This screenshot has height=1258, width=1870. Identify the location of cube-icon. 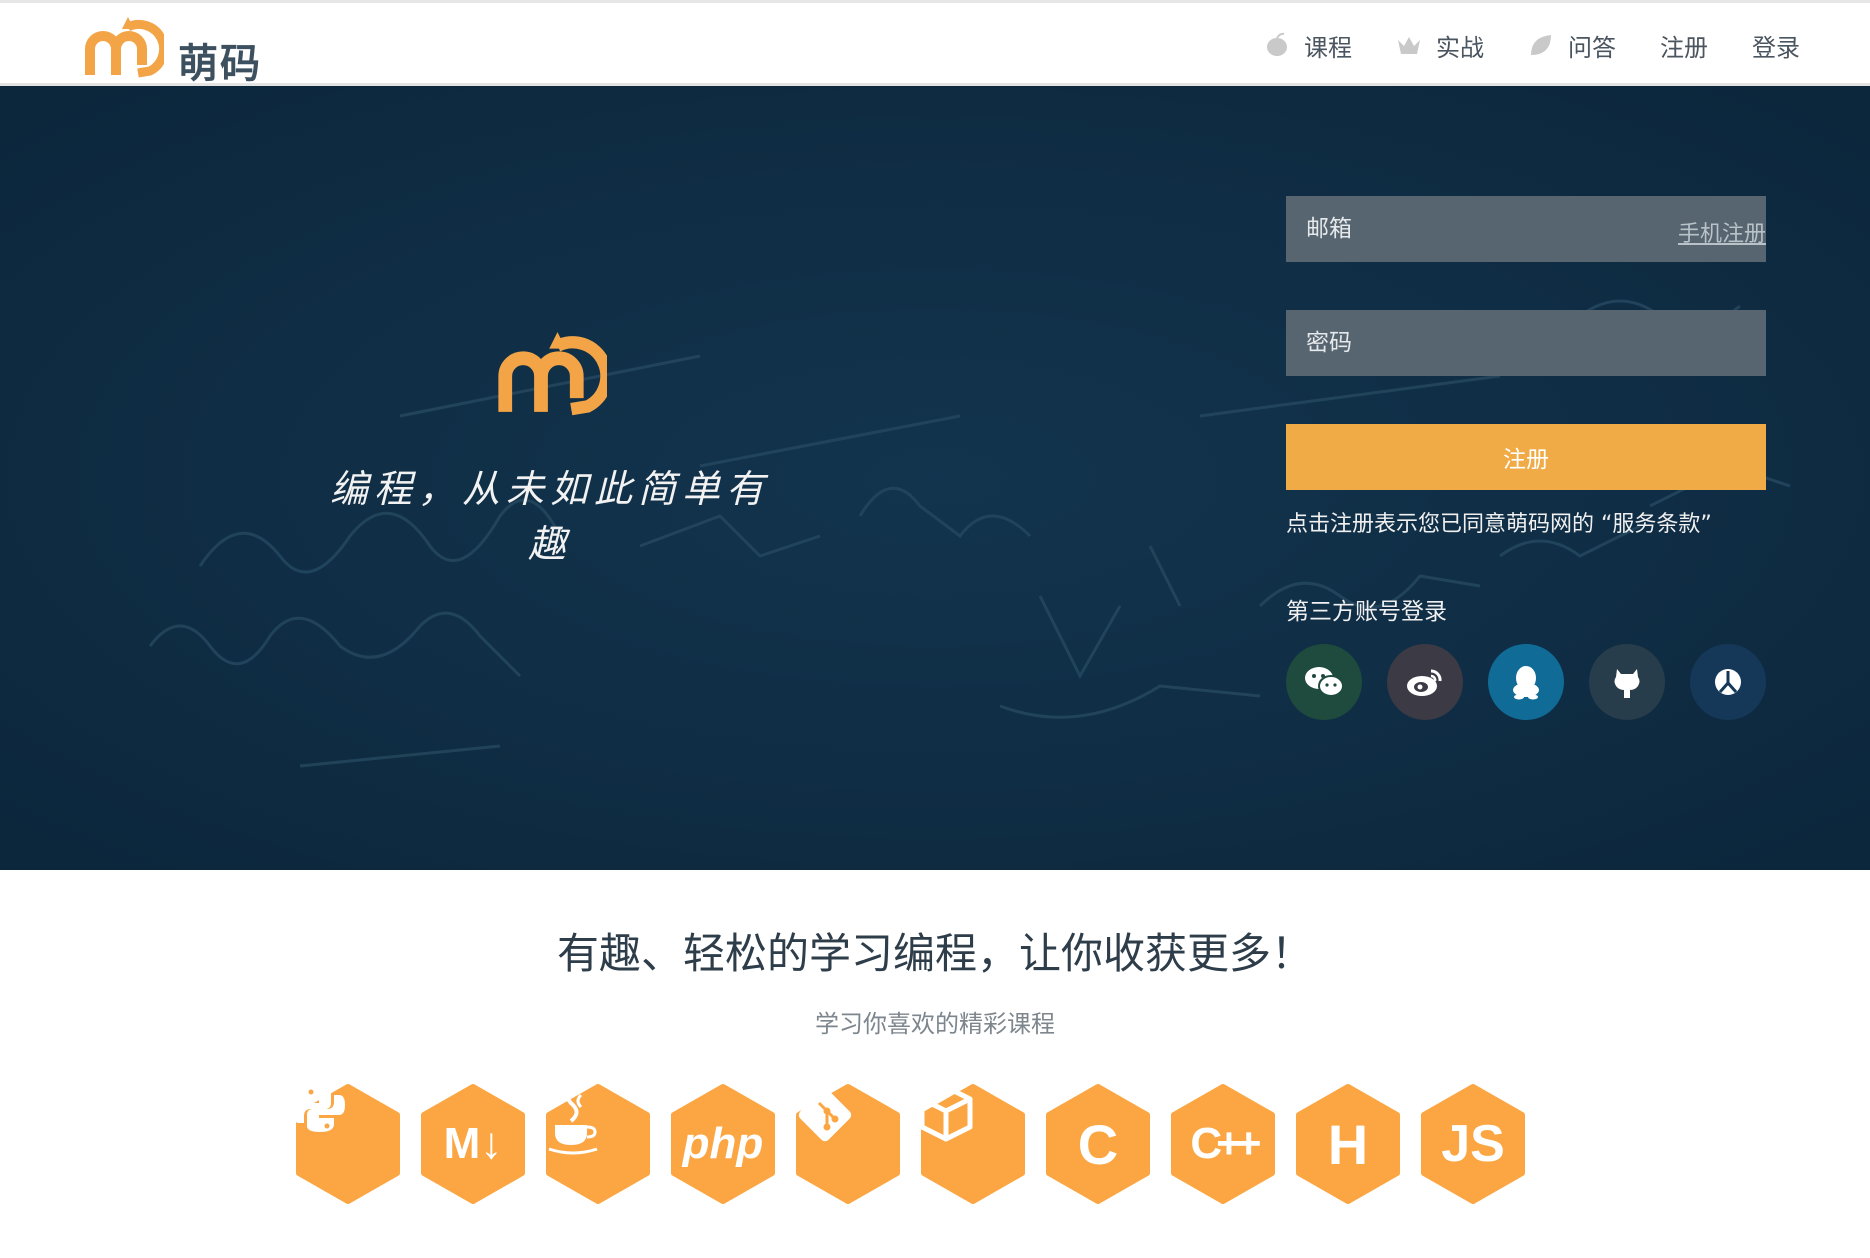
(973, 1144).